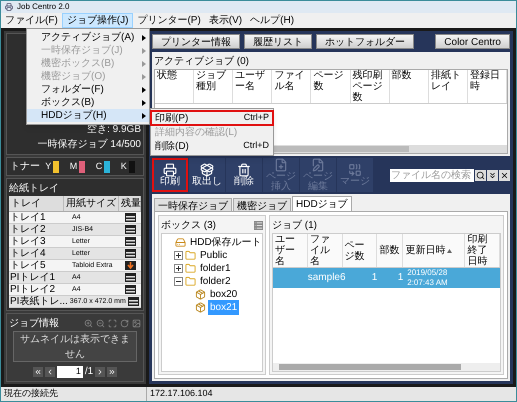 The width and height of the screenshot is (517, 402). I want to click on expand-button, so click(492, 175).